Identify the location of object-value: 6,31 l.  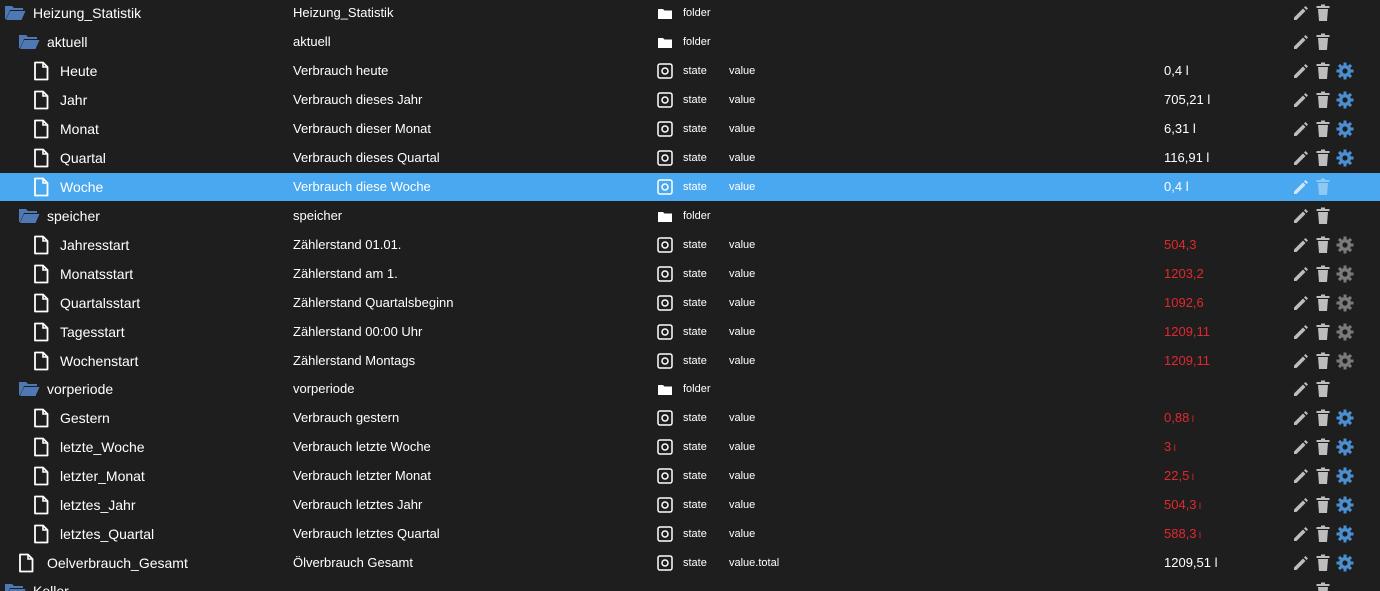
(1180, 129).